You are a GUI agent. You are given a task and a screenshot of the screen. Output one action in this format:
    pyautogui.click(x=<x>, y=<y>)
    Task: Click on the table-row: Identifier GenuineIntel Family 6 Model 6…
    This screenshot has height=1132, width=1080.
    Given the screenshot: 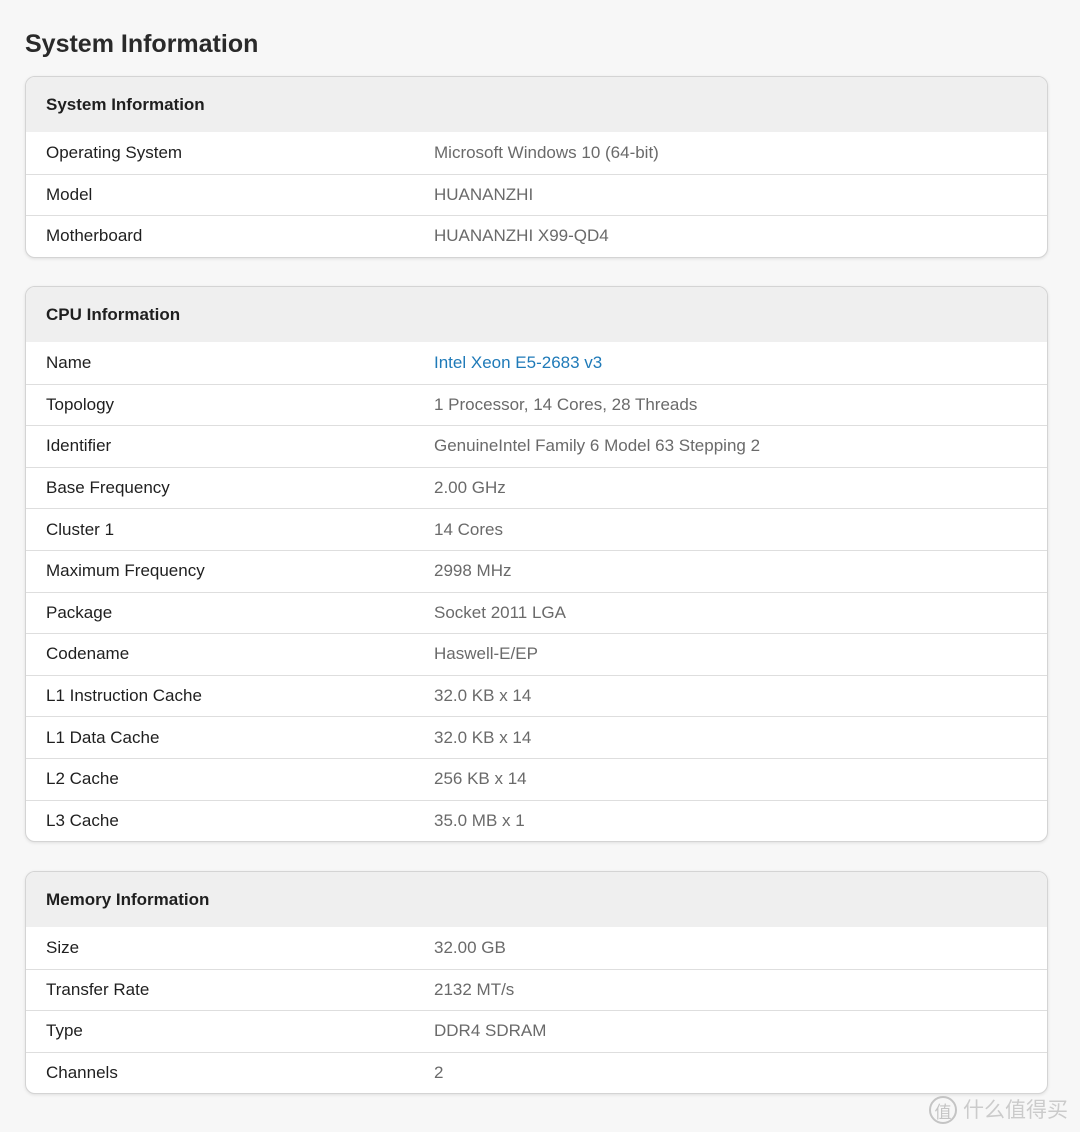 What is the action you would take?
    pyautogui.click(x=536, y=446)
    